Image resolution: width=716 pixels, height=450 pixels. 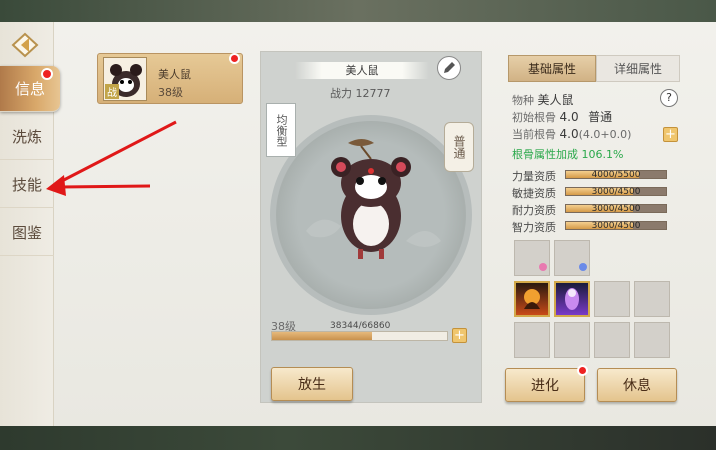 I want to click on current-root-value: 4.0, so click(x=569, y=134).